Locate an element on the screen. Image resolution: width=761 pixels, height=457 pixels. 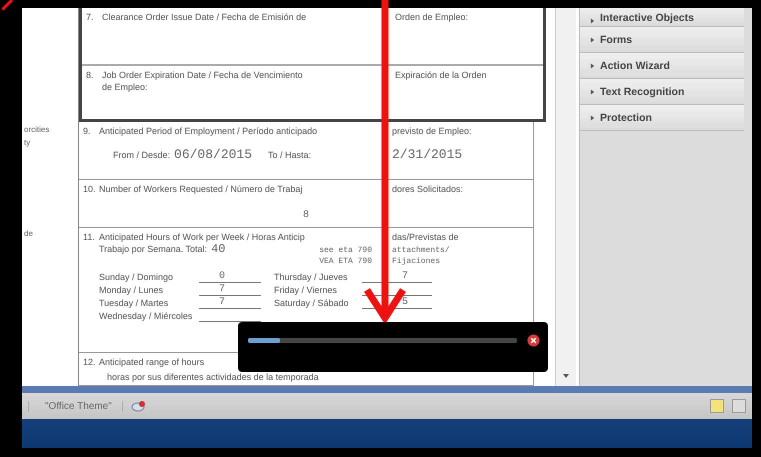
close-icon is located at coordinates (533, 340).